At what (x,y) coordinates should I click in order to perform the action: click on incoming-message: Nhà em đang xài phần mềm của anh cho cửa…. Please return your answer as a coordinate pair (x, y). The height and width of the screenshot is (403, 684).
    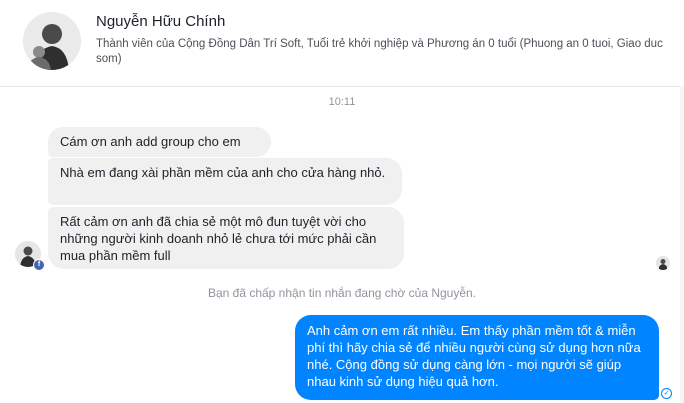
    Looking at the image, I should click on (225, 181).